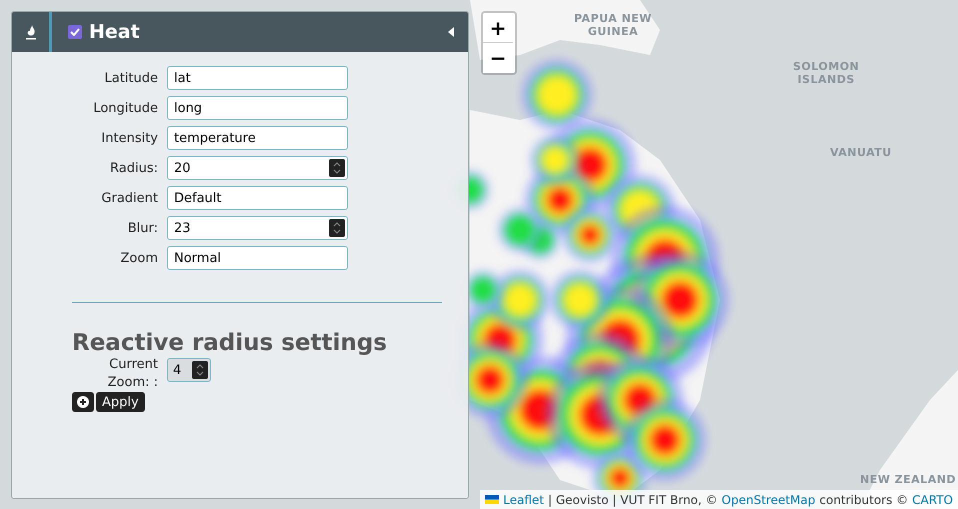 This screenshot has height=509, width=958. I want to click on number-field: 20, so click(257, 168).